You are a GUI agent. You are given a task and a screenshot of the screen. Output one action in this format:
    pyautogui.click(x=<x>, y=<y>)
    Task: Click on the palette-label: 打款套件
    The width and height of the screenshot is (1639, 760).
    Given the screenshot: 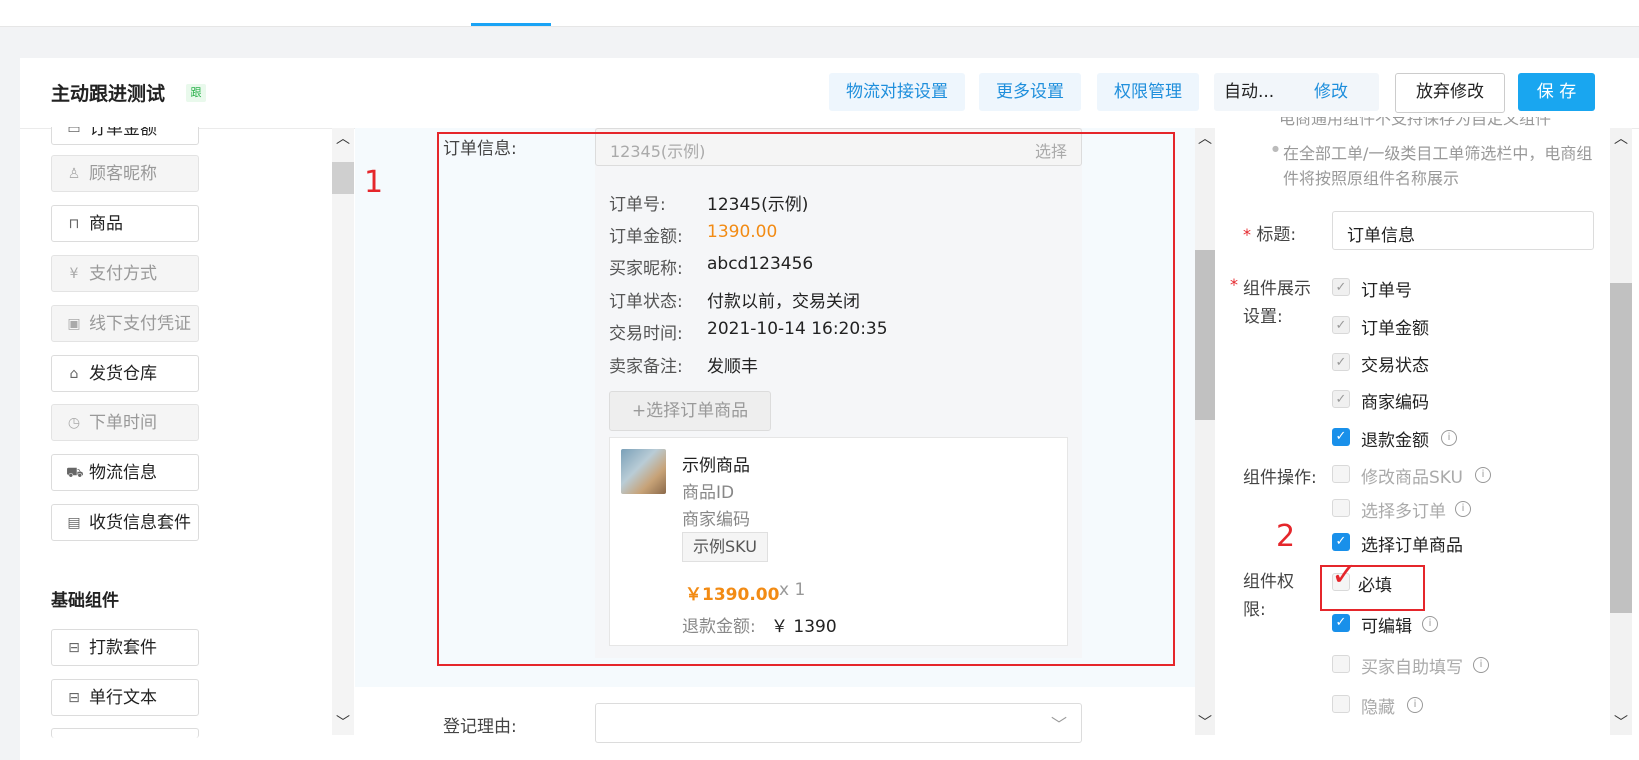 What is the action you would take?
    pyautogui.click(x=123, y=648)
    